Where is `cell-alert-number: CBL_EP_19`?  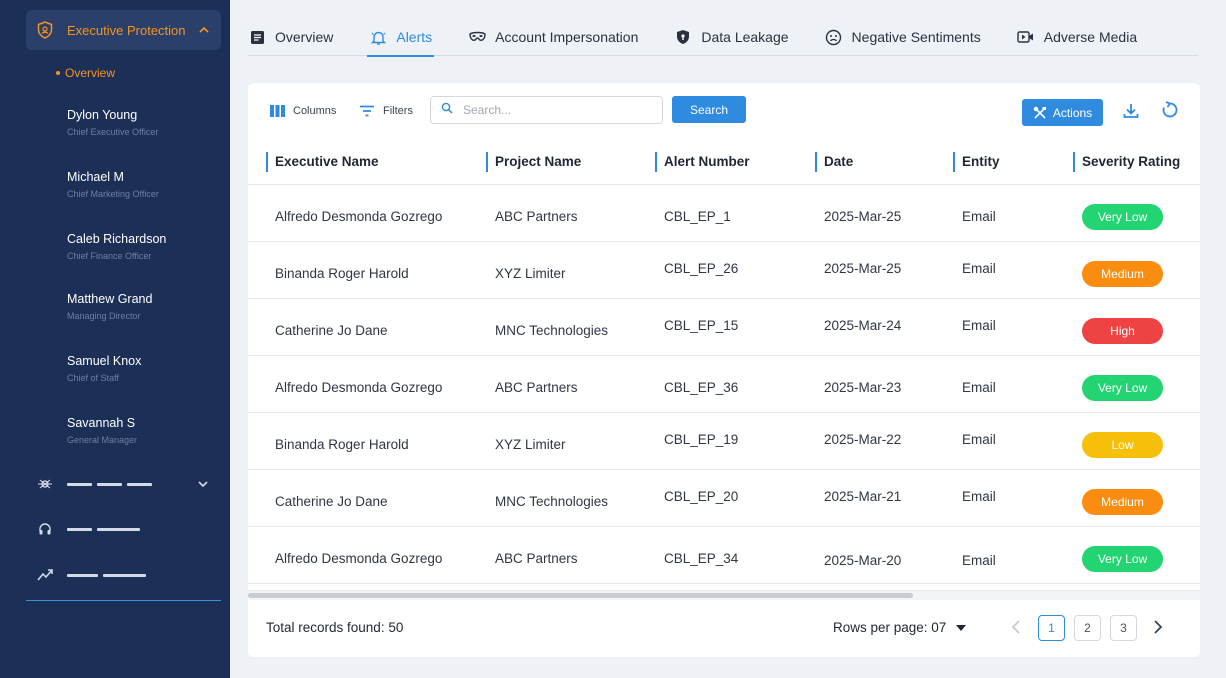
cell-alert-number: CBL_EP_19 is located at coordinates (701, 439).